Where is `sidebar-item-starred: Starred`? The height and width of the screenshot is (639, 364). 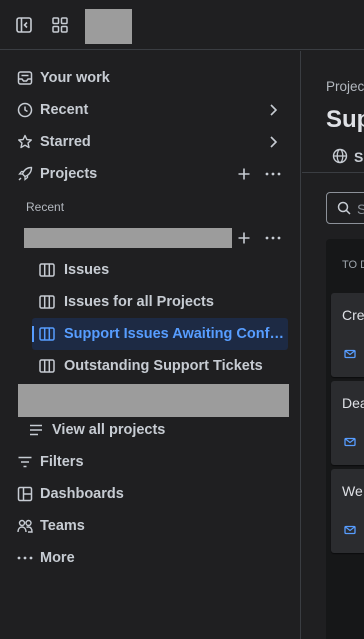 sidebar-item-starred: Starred is located at coordinates (150, 142).